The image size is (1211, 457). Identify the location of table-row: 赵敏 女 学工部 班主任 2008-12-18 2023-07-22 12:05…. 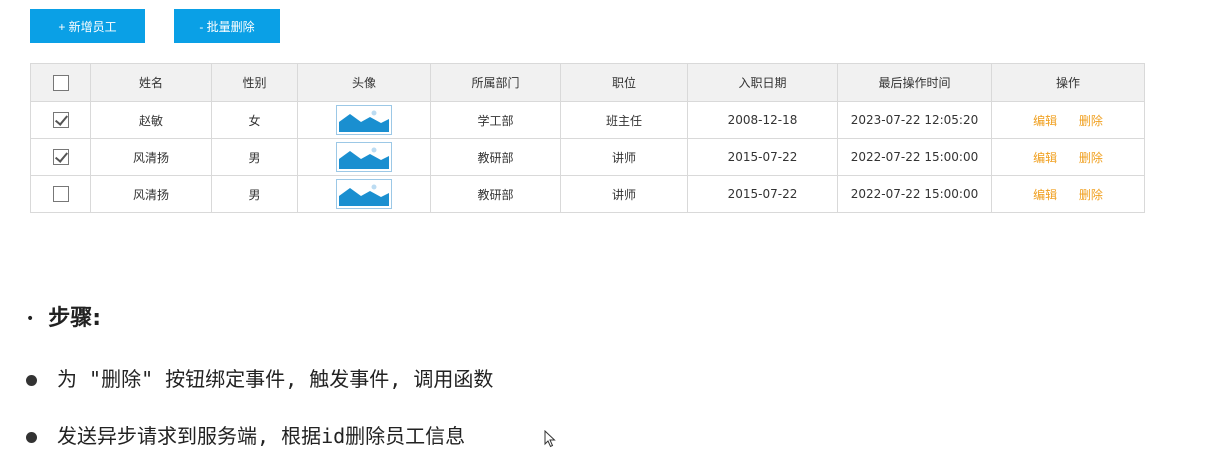
(587, 120).